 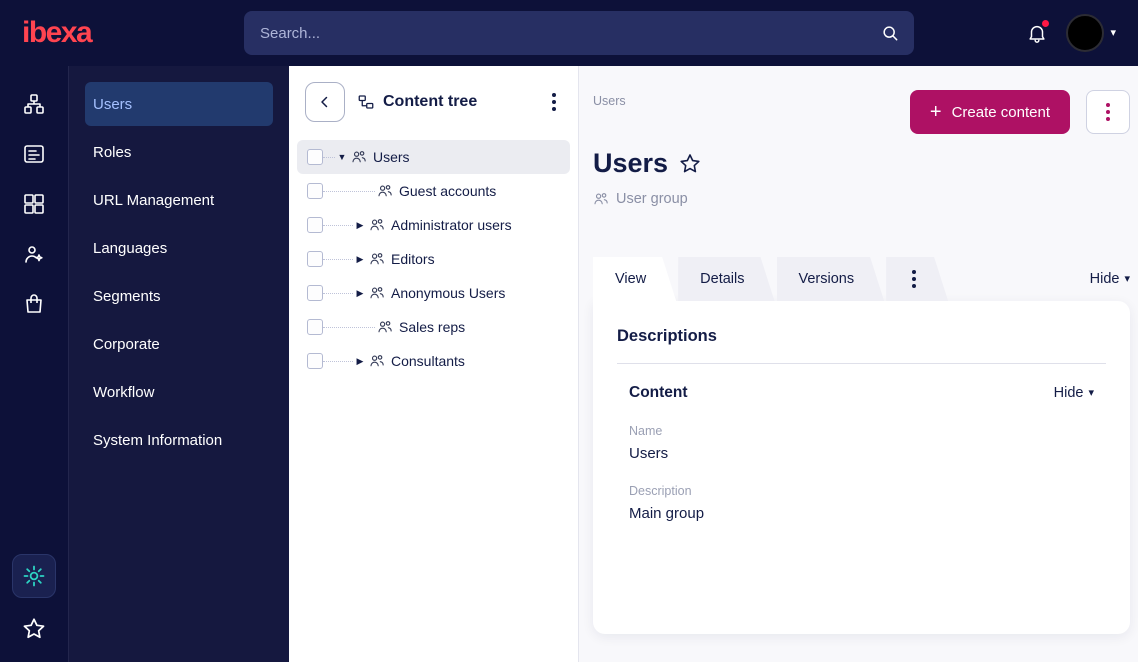 What do you see at coordinates (634, 279) in the screenshot?
I see `tab-view: View` at bounding box center [634, 279].